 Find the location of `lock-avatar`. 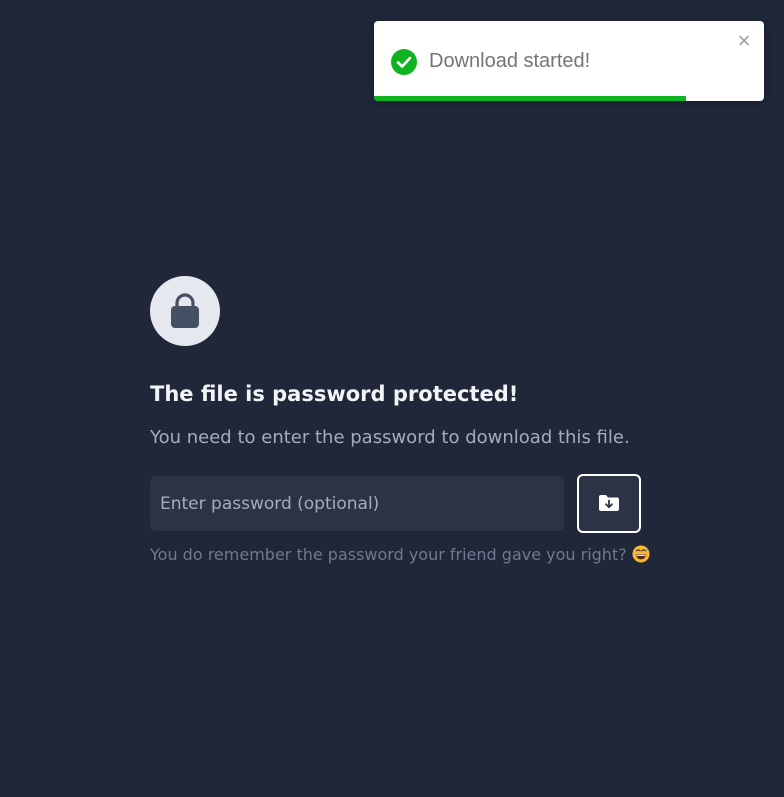

lock-avatar is located at coordinates (185, 311).